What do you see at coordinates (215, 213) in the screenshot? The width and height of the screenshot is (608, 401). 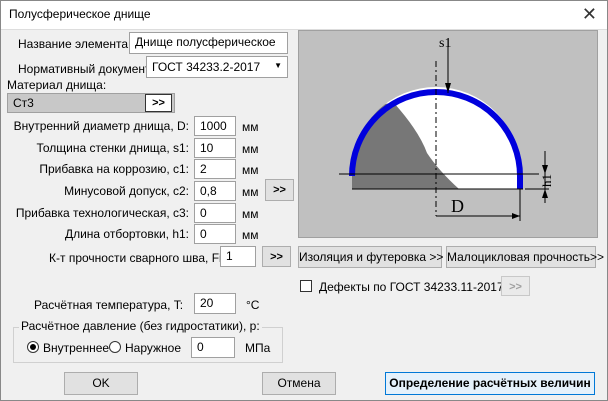 I see `tech-allowance-input: 0` at bounding box center [215, 213].